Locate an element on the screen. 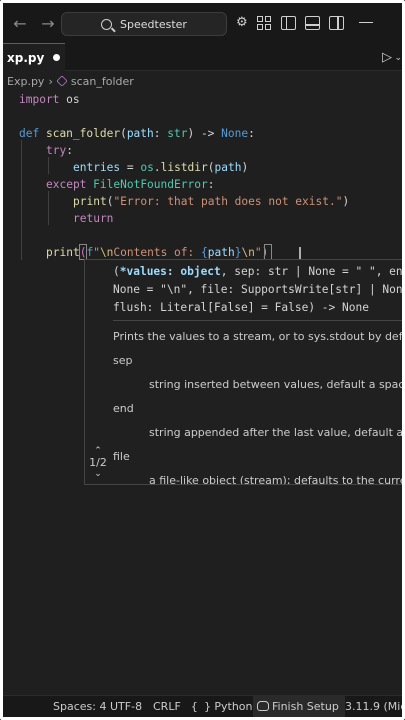  tab-exp-py: xp.py is located at coordinates (34, 57).